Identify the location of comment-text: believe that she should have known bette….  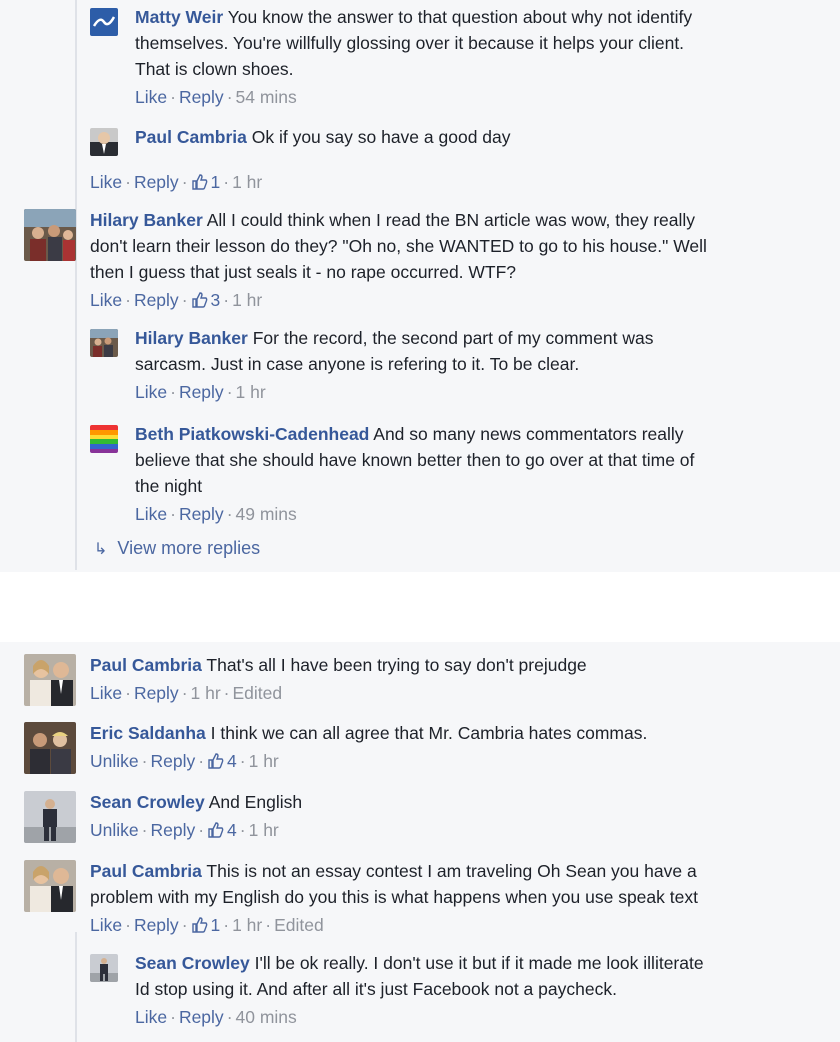
(415, 460).